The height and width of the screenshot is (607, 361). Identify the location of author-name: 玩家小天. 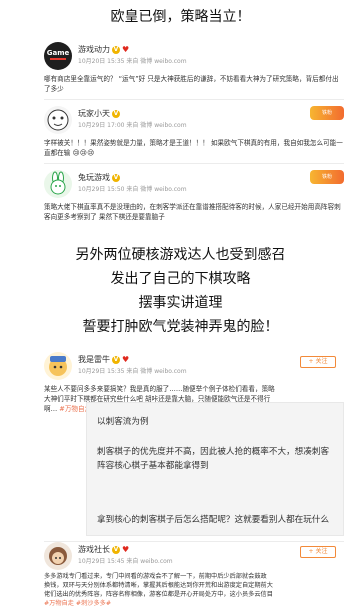
(94, 113).